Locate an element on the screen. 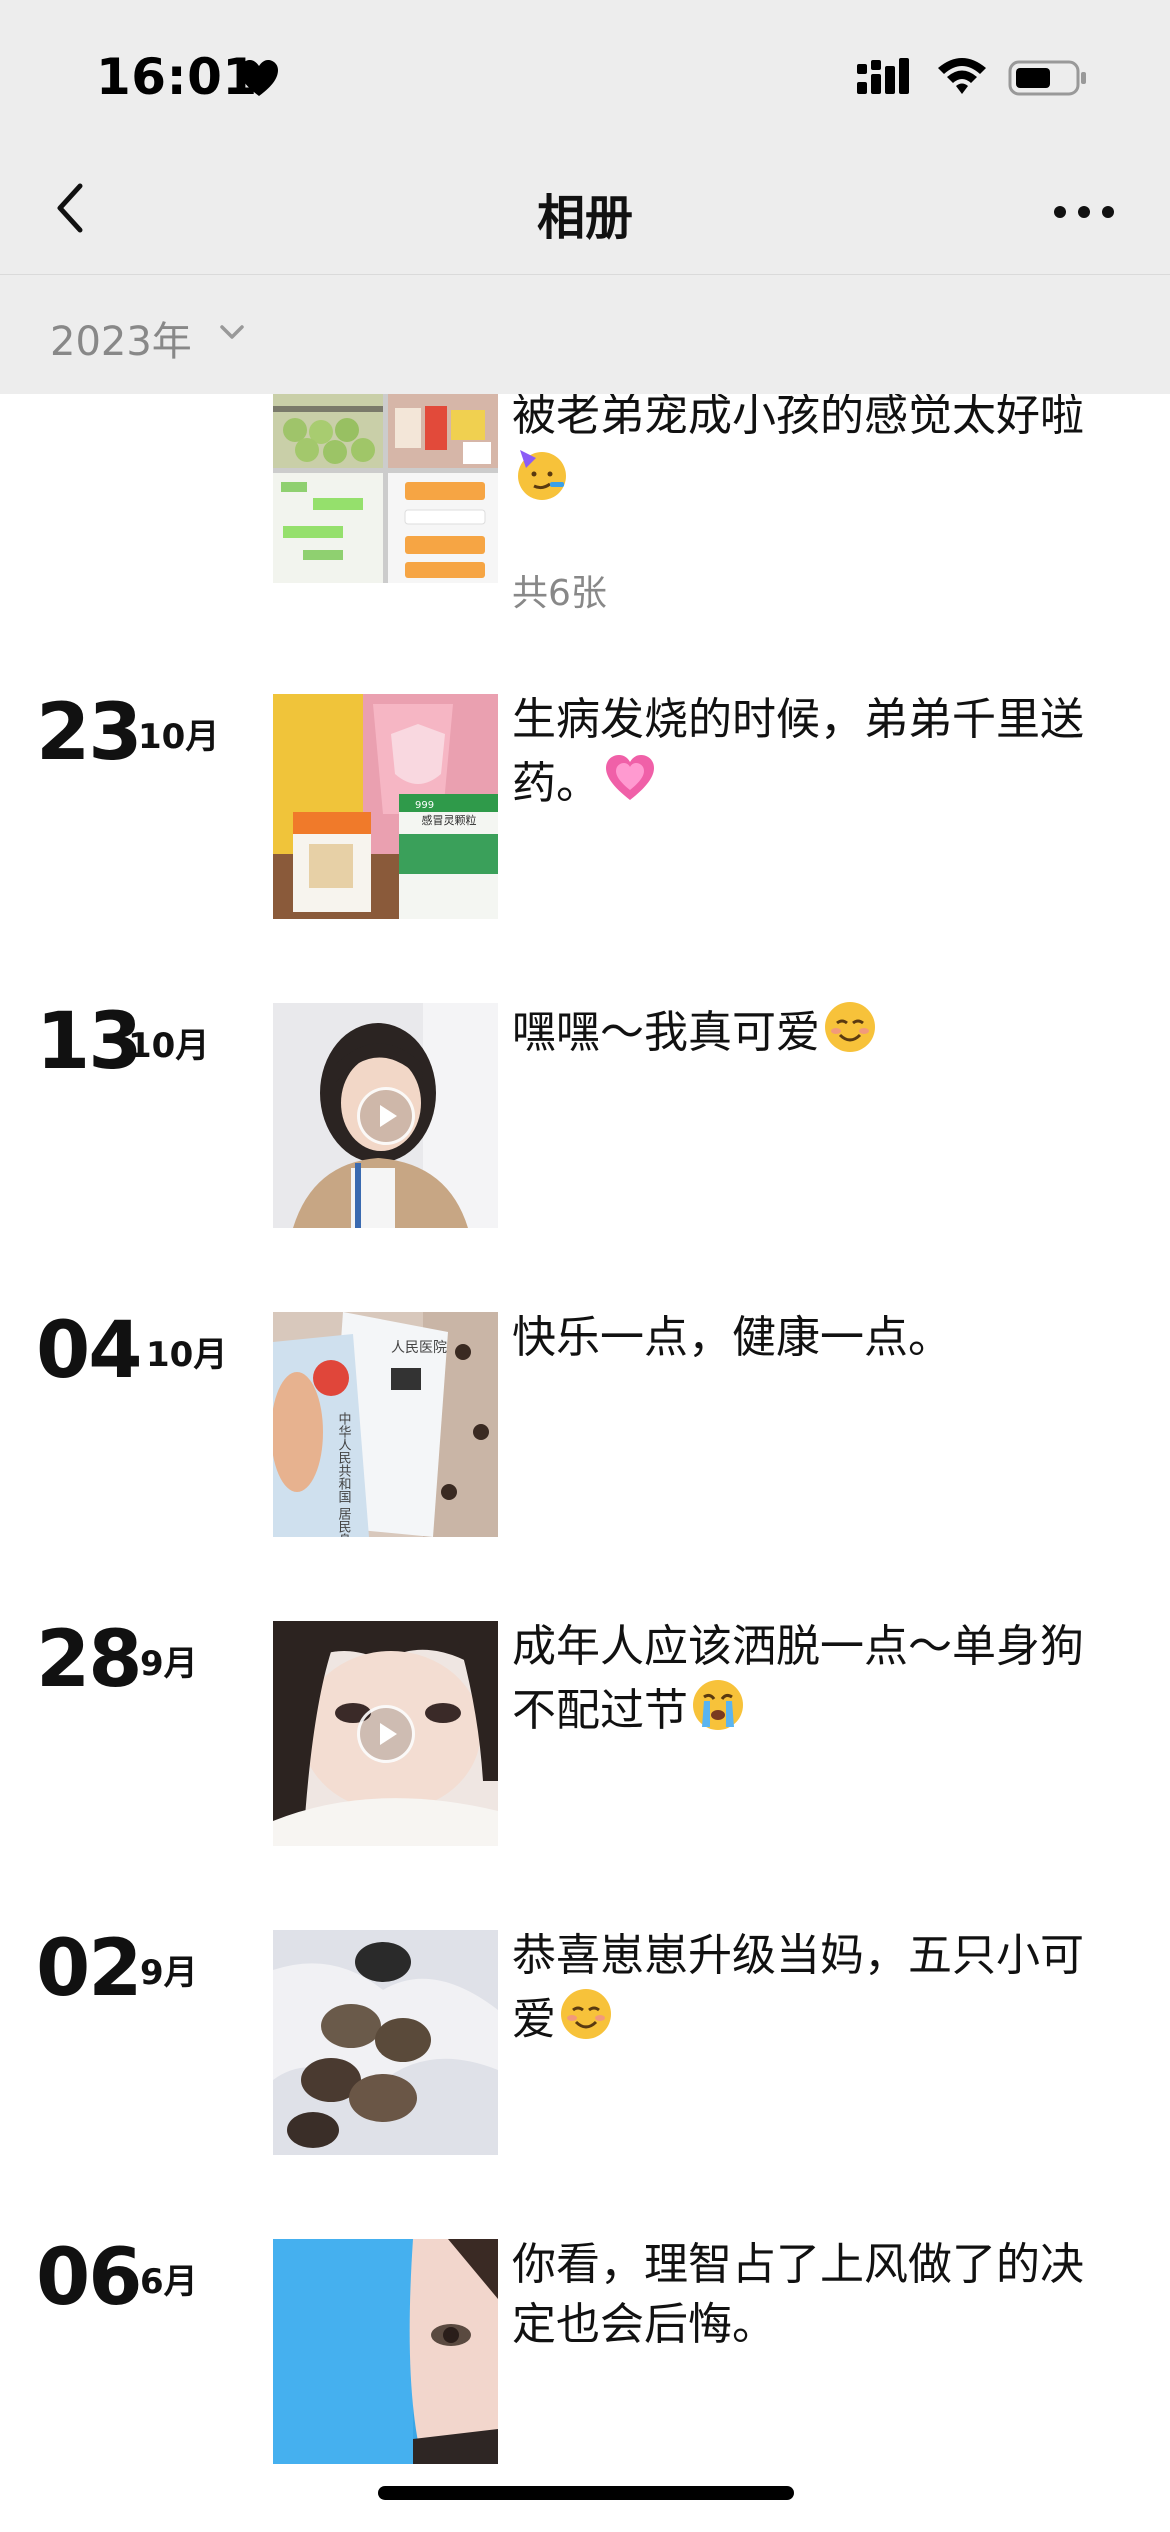 The image size is (1170, 2532). moment-entry: 06 6月 你看，理智占了上风做了的决定也会后悔。 is located at coordinates (585, 2359).